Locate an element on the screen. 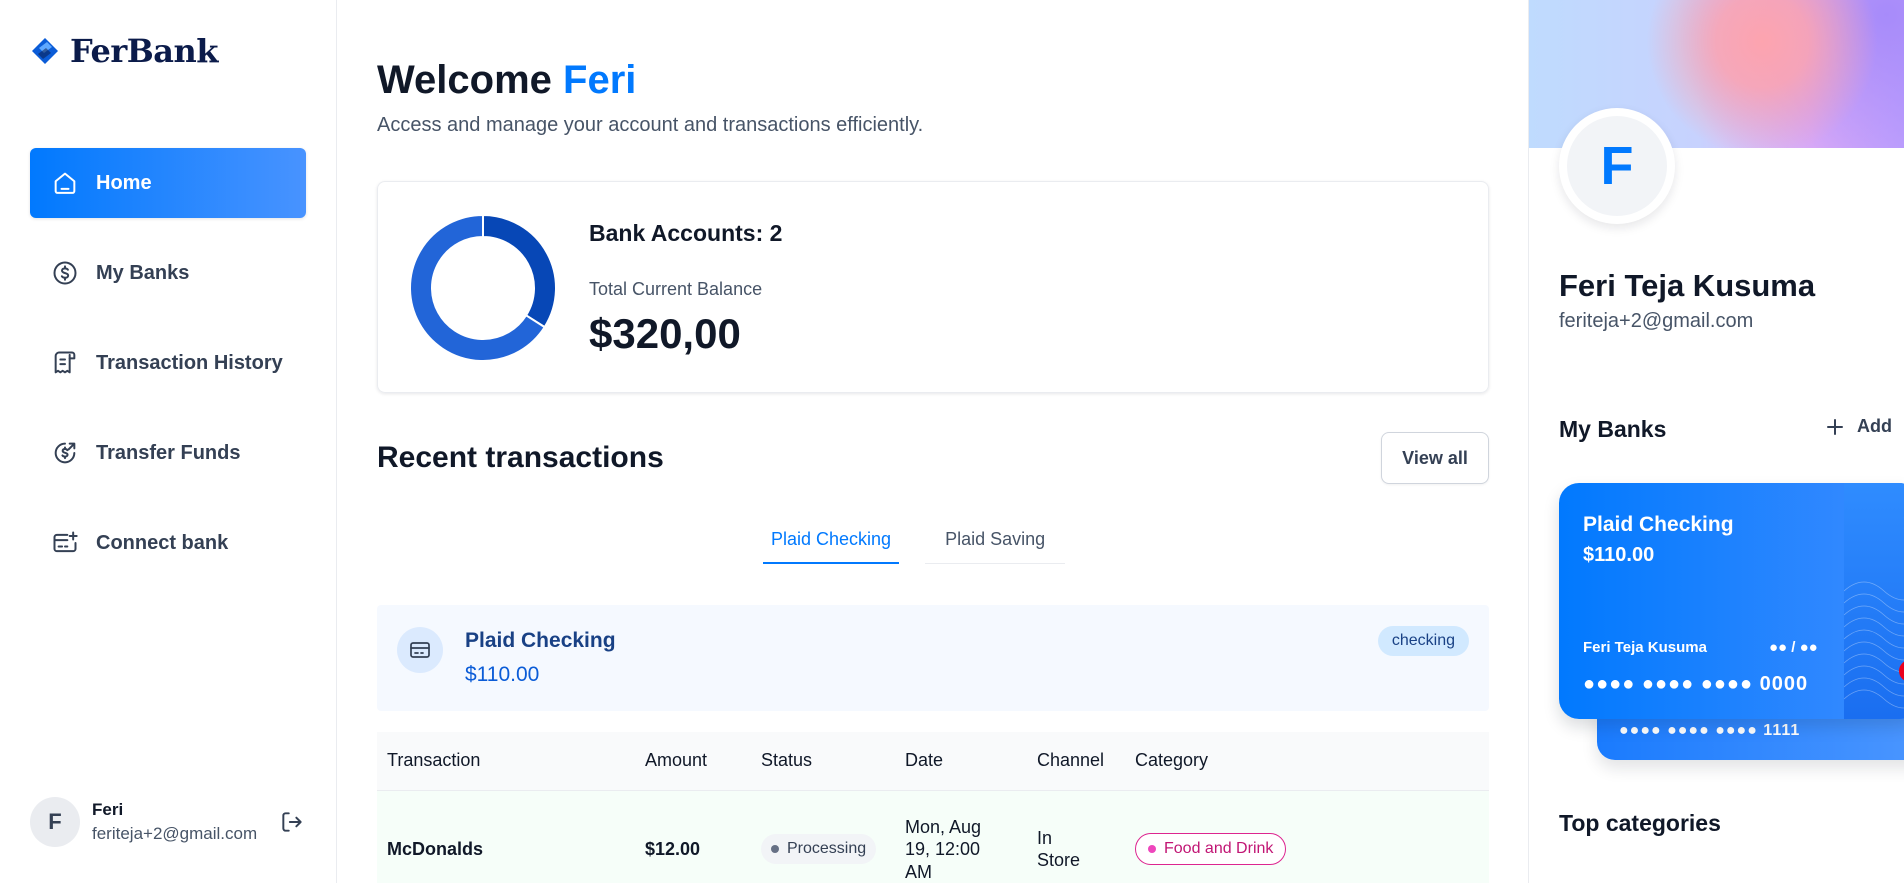 The image size is (1904, 883). transaction-date: Mon, Aug 19, 12:00 AM is located at coordinates (961, 836).